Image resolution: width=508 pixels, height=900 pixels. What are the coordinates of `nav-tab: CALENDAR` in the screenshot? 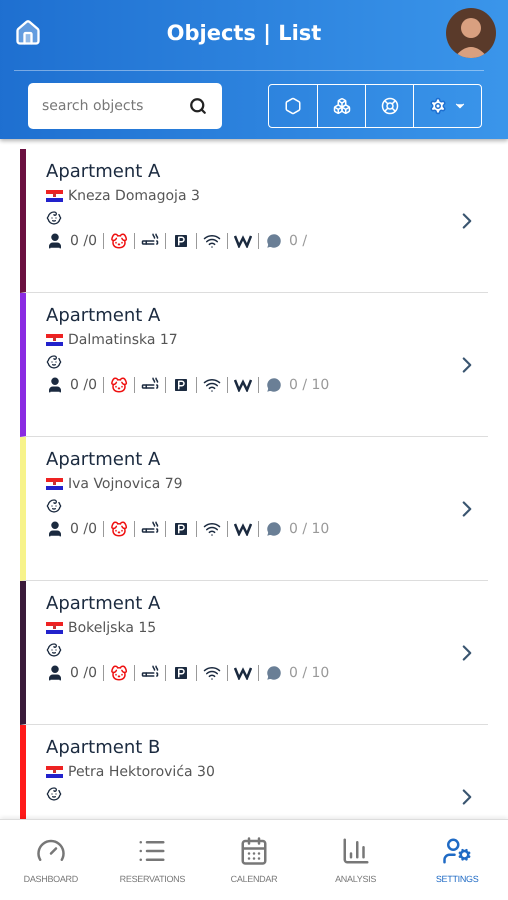 It's located at (254, 860).